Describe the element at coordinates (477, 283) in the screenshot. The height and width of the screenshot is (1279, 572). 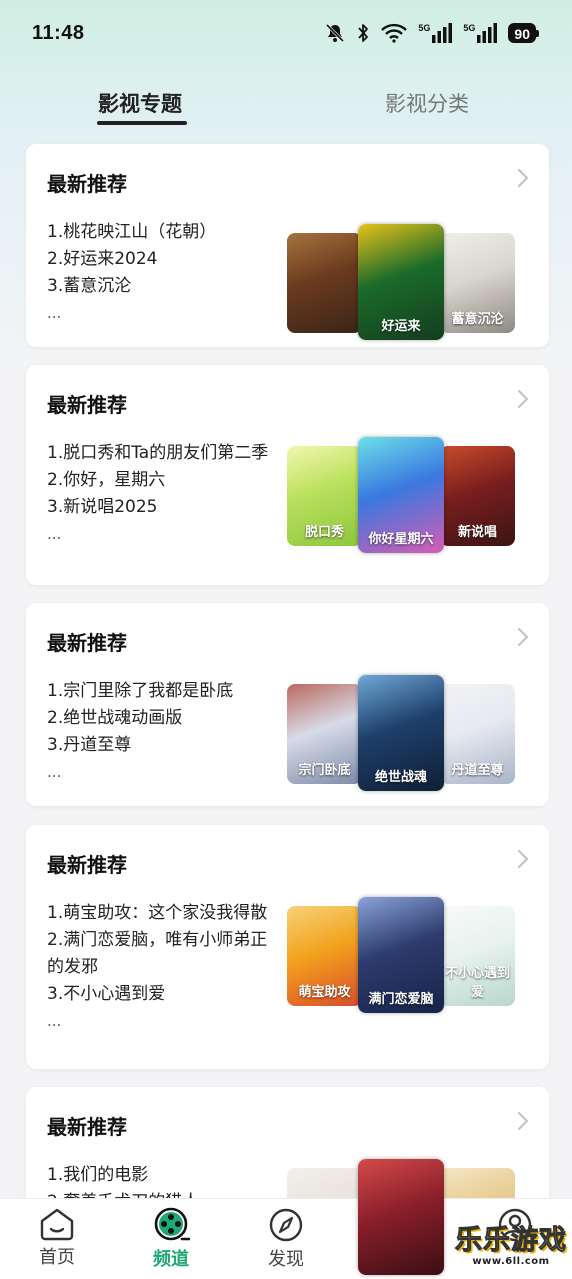
I see `poster-image: 蓄意沉沦` at that location.